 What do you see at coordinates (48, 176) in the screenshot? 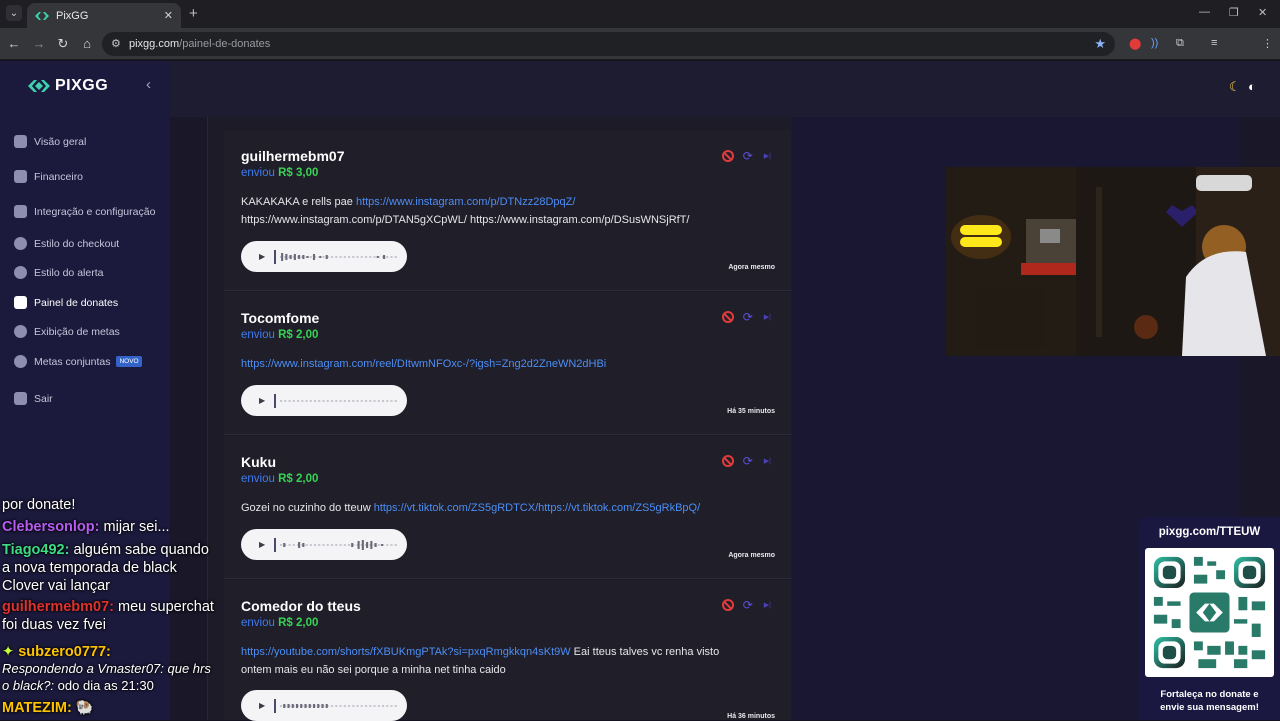
I see `sidebar-item-financeiro: Financeiro` at bounding box center [48, 176].